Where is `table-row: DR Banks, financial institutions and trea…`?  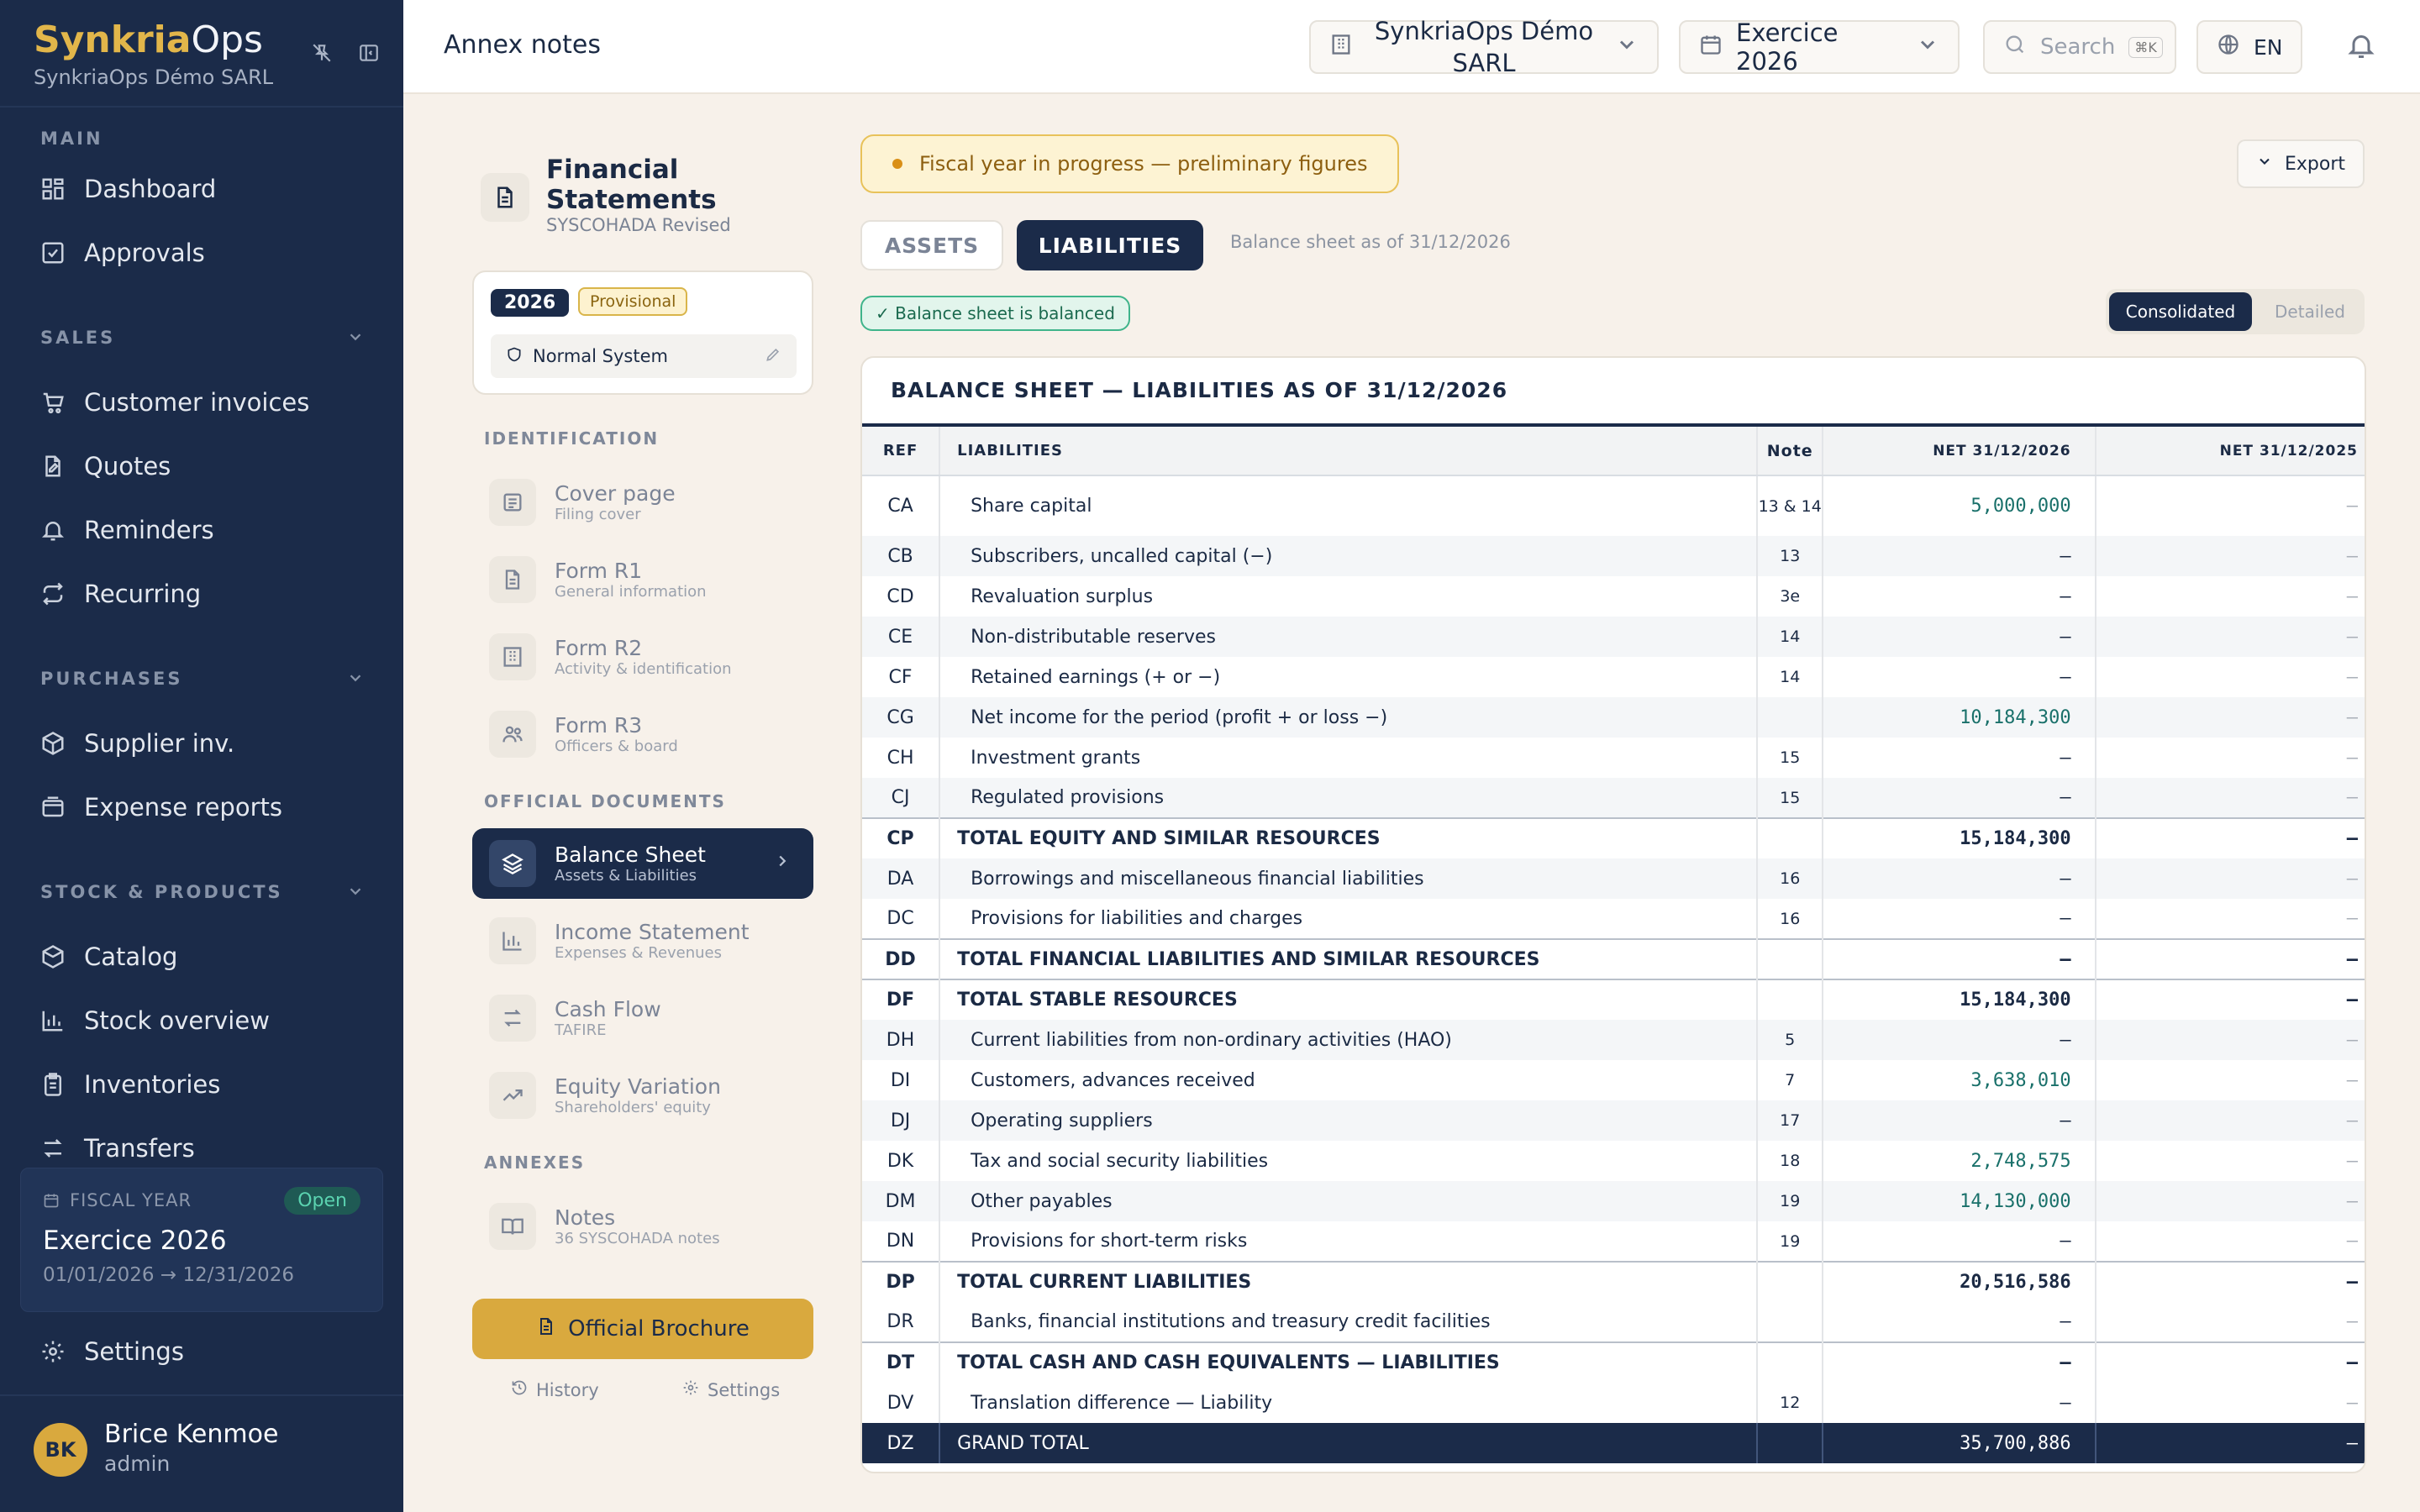 table-row: DR Banks, financial institutions and trea… is located at coordinates (1614, 1322).